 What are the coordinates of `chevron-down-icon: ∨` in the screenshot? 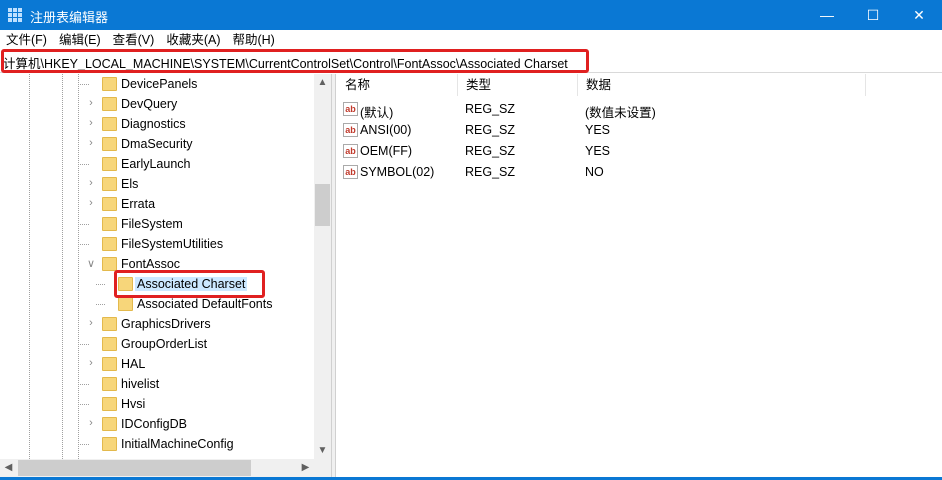 It's located at (91, 264).